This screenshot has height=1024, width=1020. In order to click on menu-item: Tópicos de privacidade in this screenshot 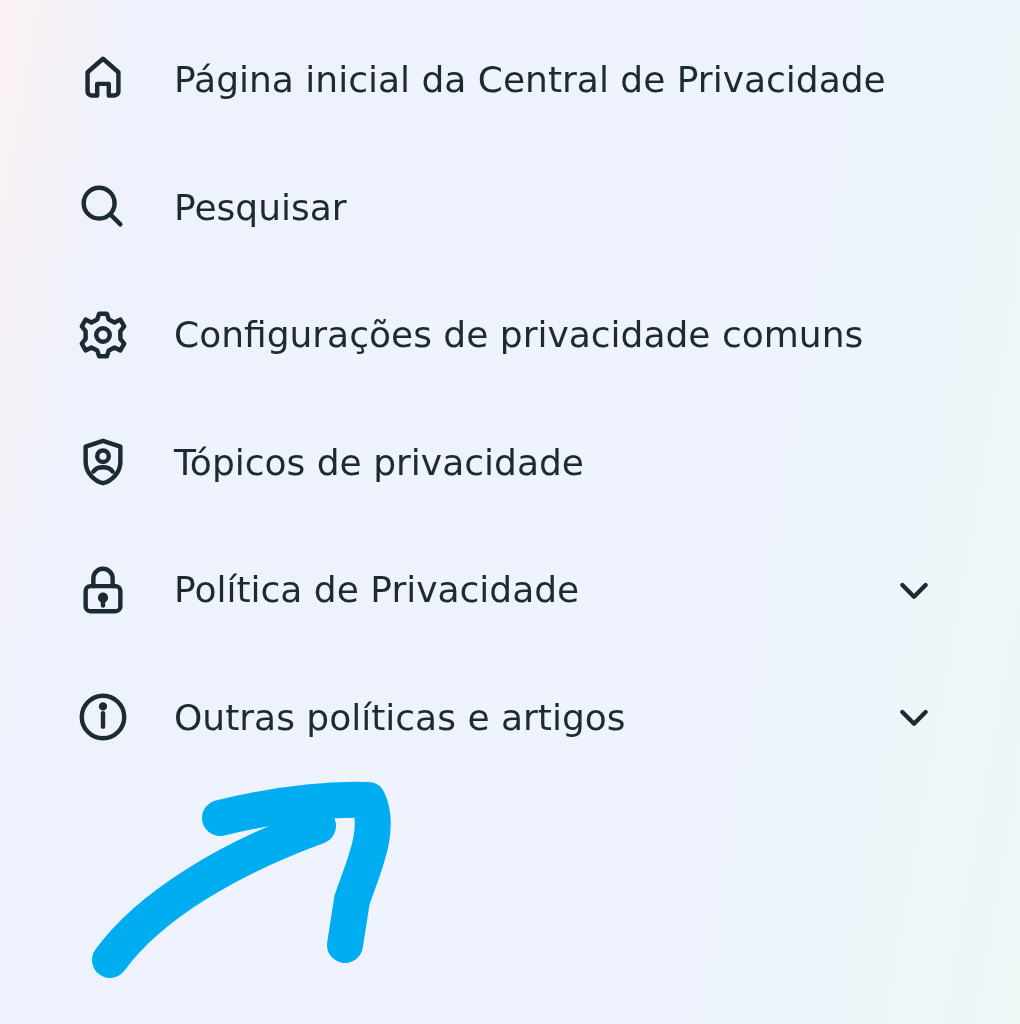, I will do `click(554, 462)`.